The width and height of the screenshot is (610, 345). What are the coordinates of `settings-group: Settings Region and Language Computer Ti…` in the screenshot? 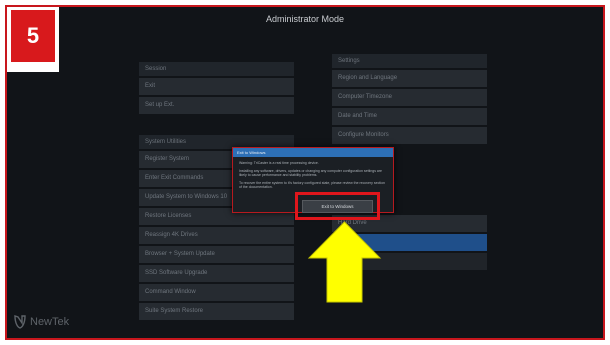 It's located at (409, 100).